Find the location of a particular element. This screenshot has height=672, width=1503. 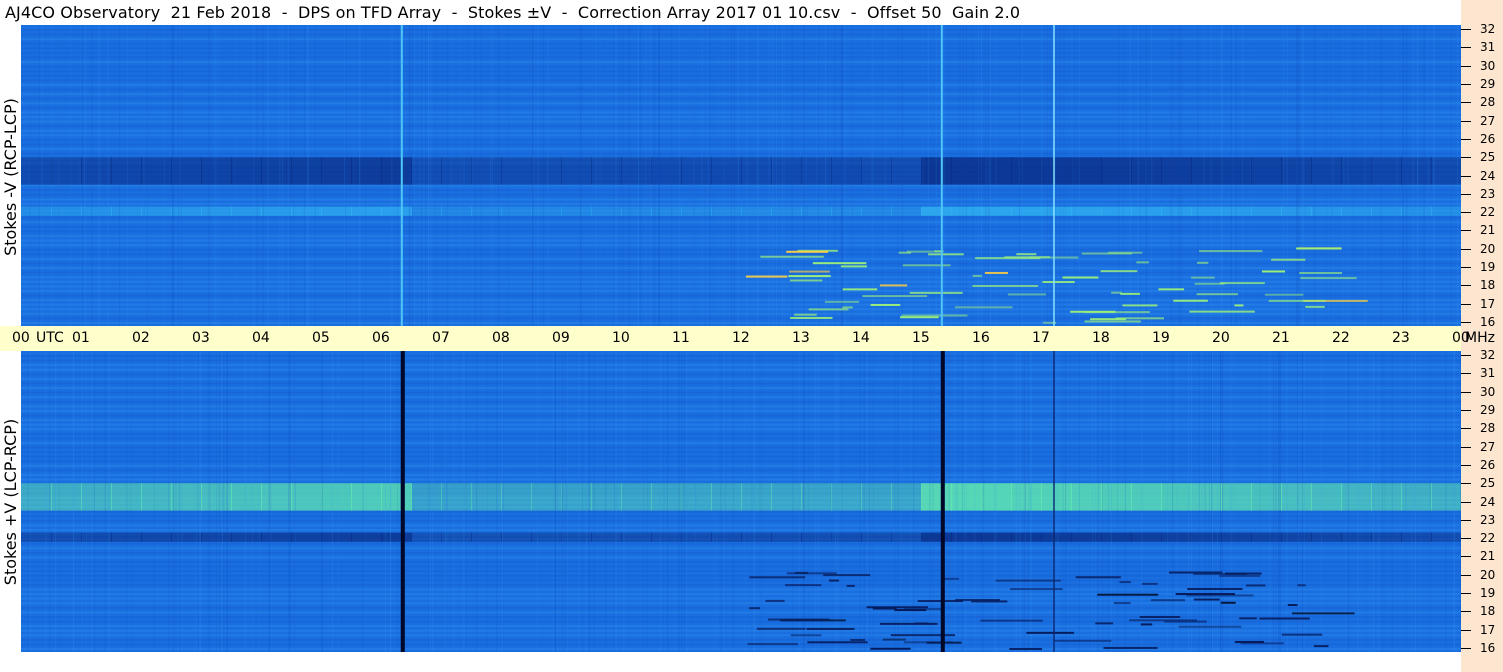

frequency-tick-label: 29 is located at coordinates (1488, 83).